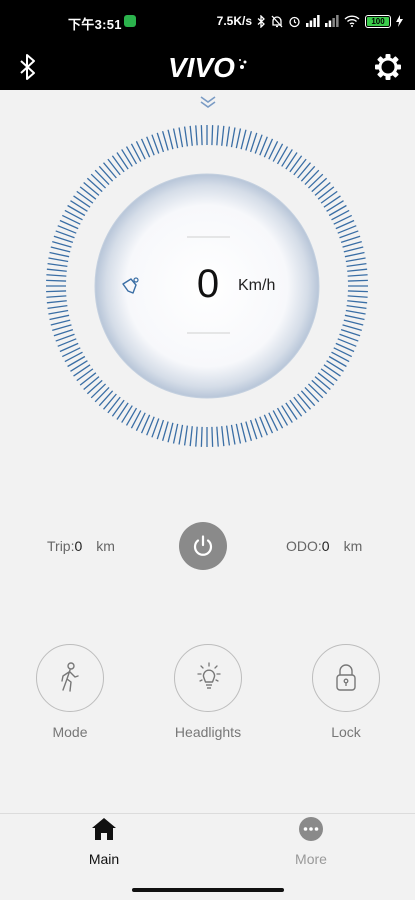 The image size is (415, 900). What do you see at coordinates (277, 21) in the screenshot?
I see `mute-icon` at bounding box center [277, 21].